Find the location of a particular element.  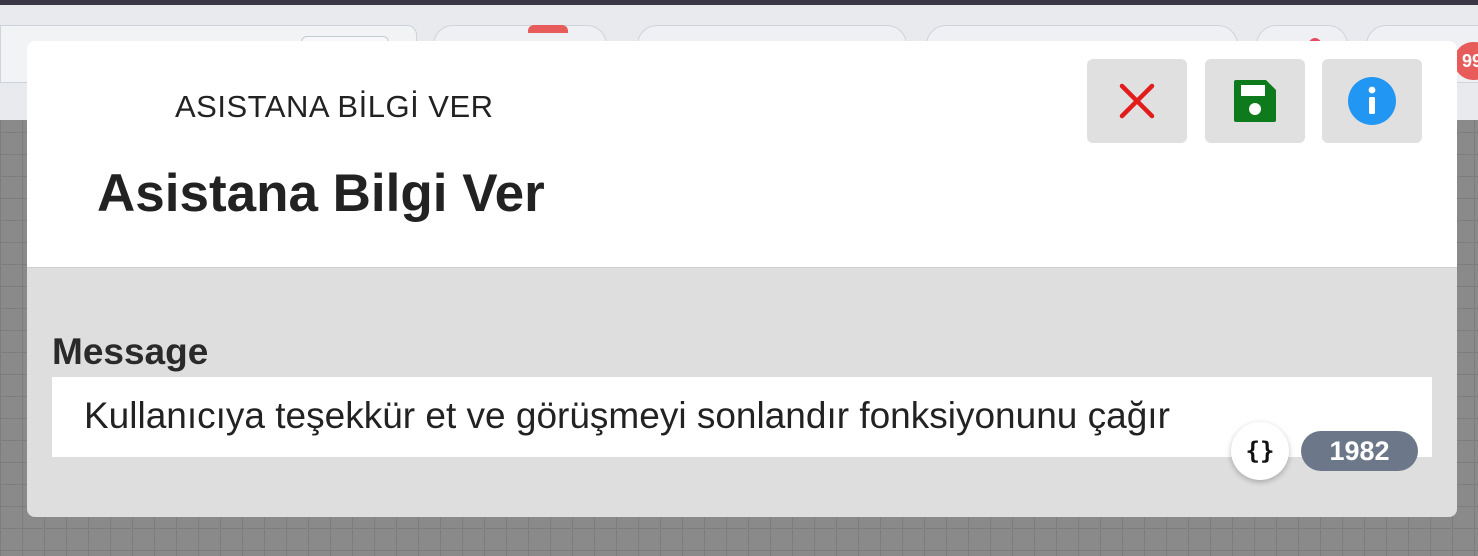

message-label: Message is located at coordinates (130, 351).